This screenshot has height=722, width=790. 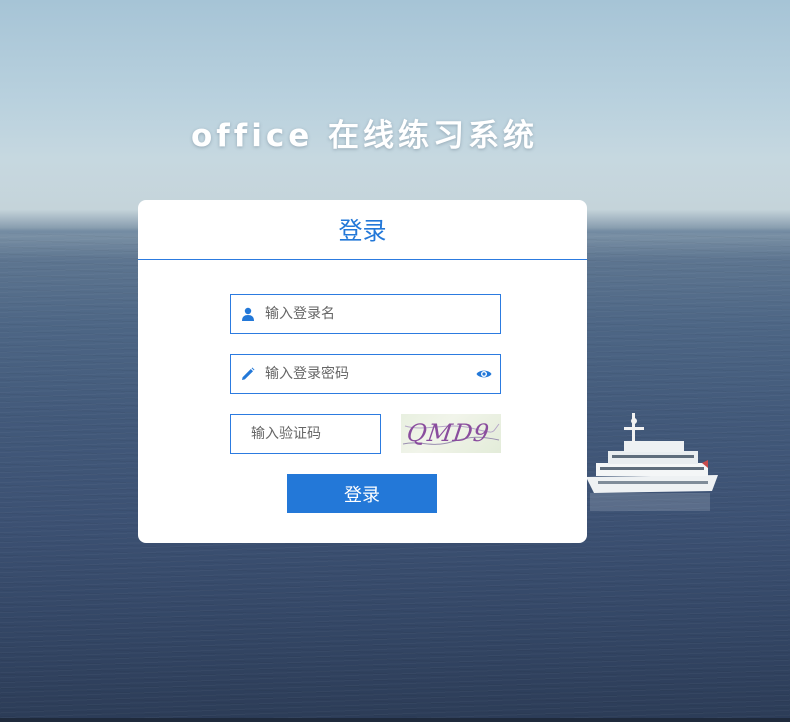 What do you see at coordinates (364, 136) in the screenshot?
I see `app-title: office 在线练习系统` at bounding box center [364, 136].